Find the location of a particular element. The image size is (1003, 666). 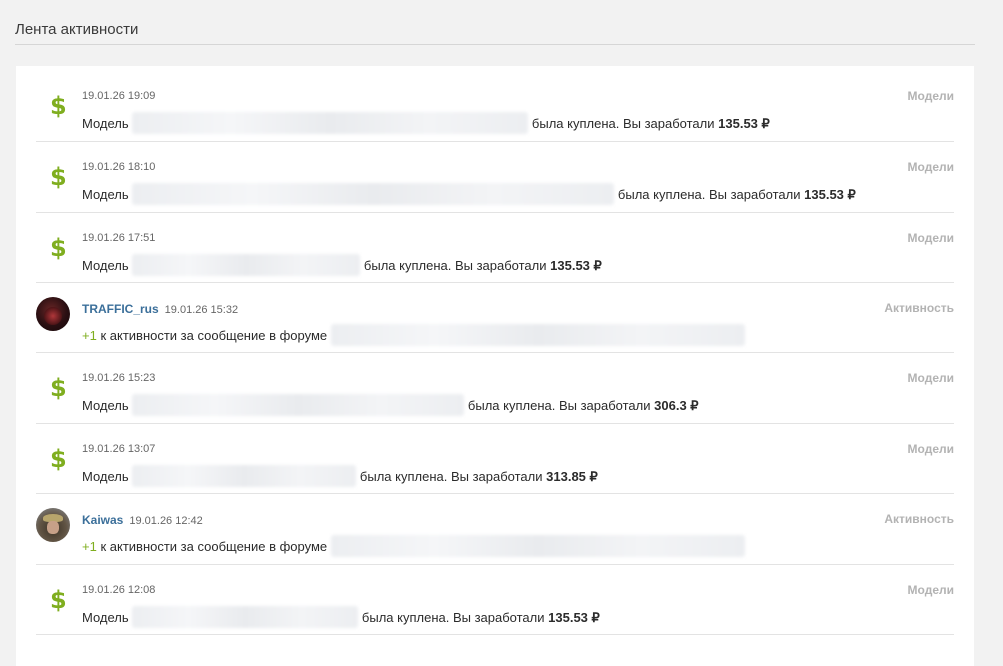

user-link: Kaiwas is located at coordinates (102, 520).